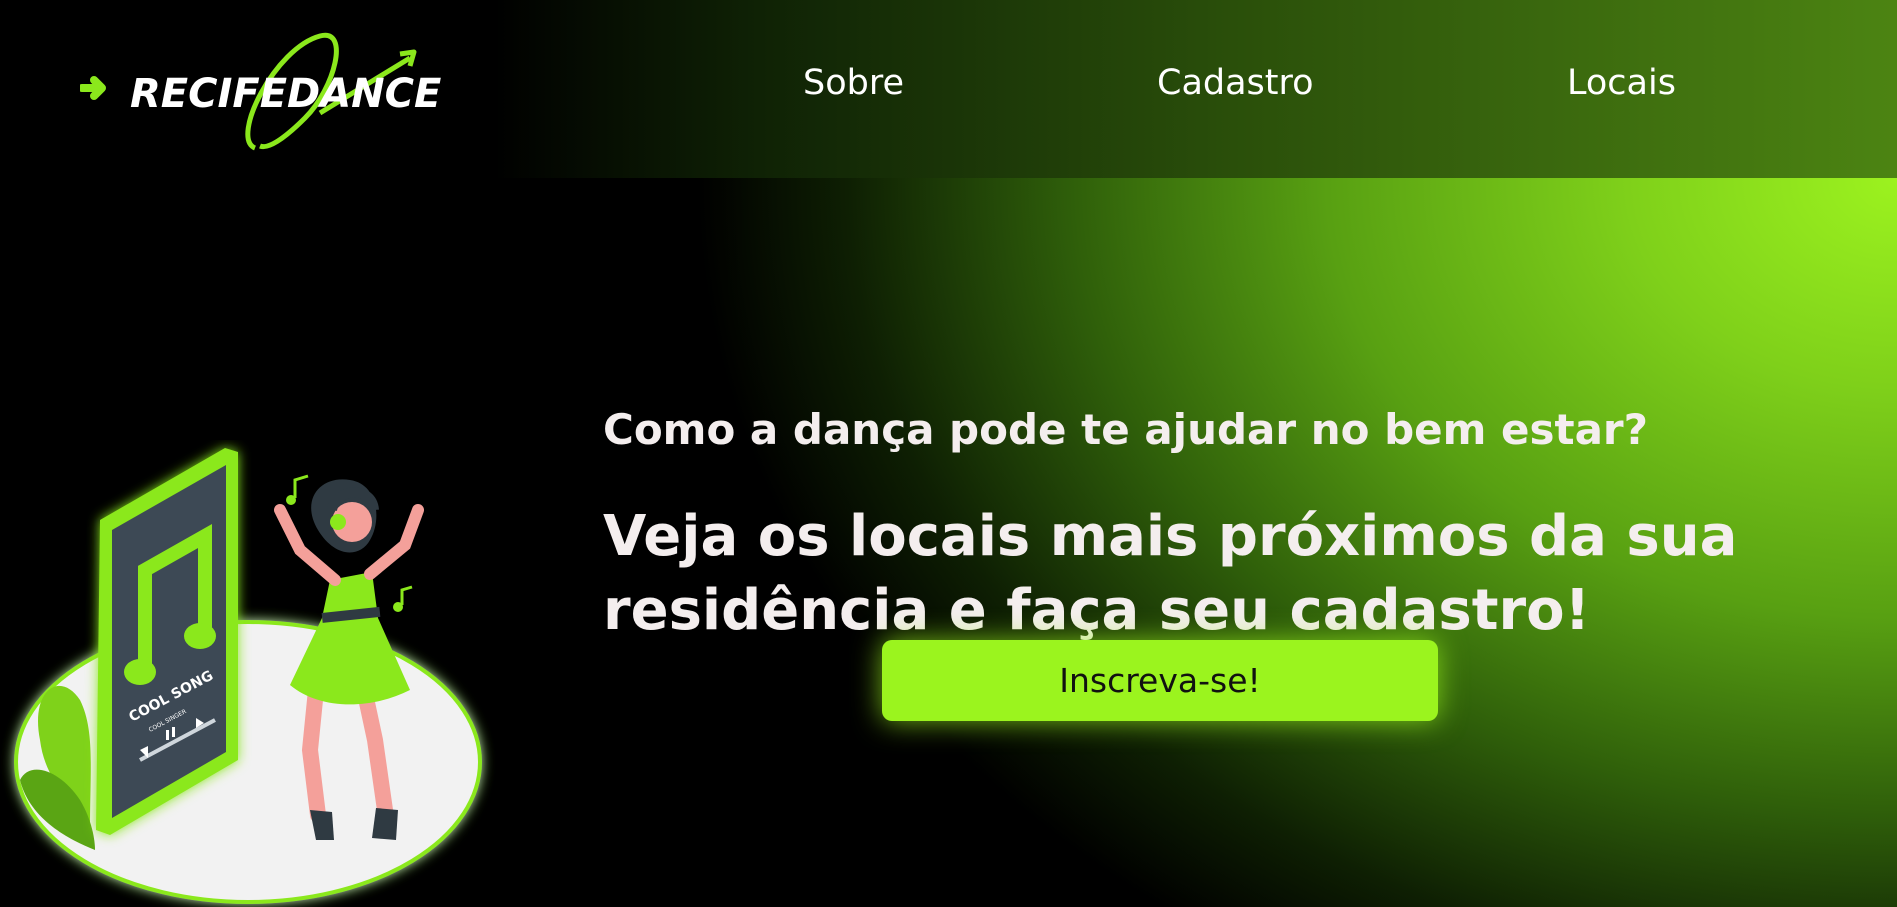  Describe the element at coordinates (286, 94) in the screenshot. I see `logo-text: RECIFEDANCE` at that location.